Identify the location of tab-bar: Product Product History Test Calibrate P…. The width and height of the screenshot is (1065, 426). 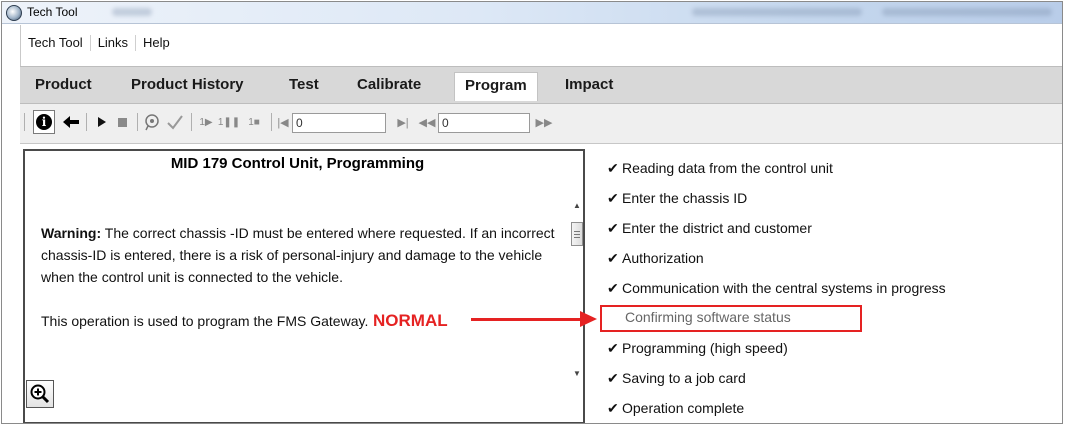
(541, 85).